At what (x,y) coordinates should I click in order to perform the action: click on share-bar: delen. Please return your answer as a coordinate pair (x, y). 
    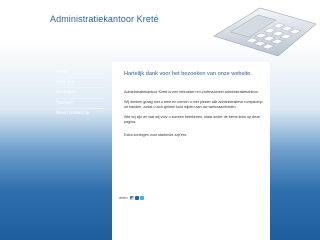
    Looking at the image, I should click on (139, 198).